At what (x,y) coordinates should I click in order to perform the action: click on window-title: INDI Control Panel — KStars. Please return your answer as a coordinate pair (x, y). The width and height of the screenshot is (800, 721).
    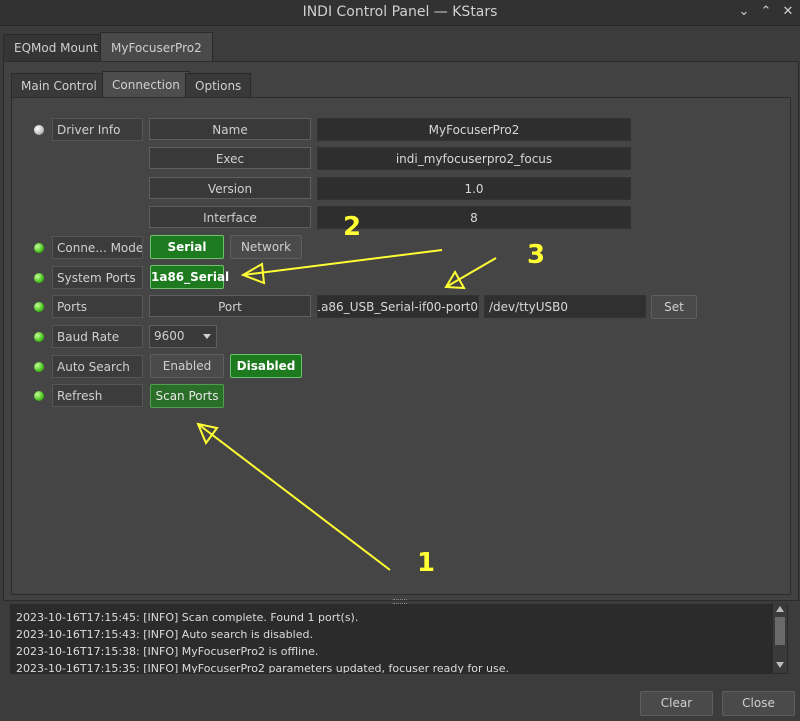
    Looking at the image, I should click on (400, 12).